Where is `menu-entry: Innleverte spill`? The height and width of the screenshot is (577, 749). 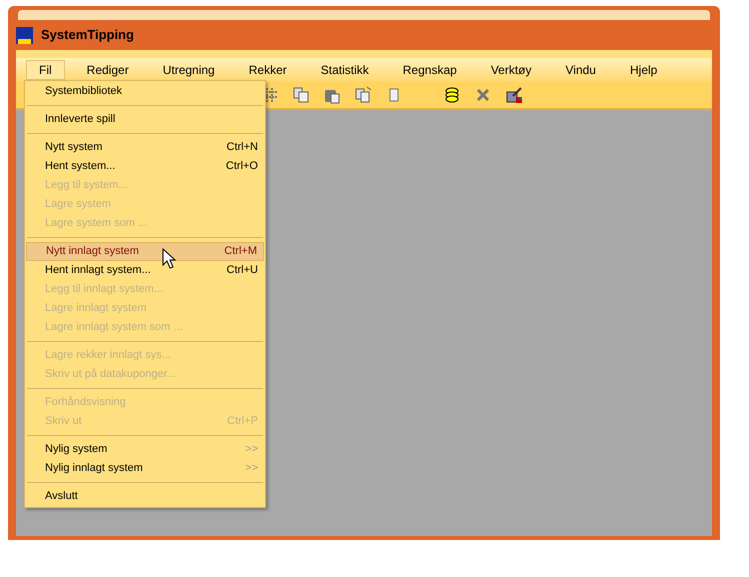
menu-entry: Innleverte spill is located at coordinates (145, 119).